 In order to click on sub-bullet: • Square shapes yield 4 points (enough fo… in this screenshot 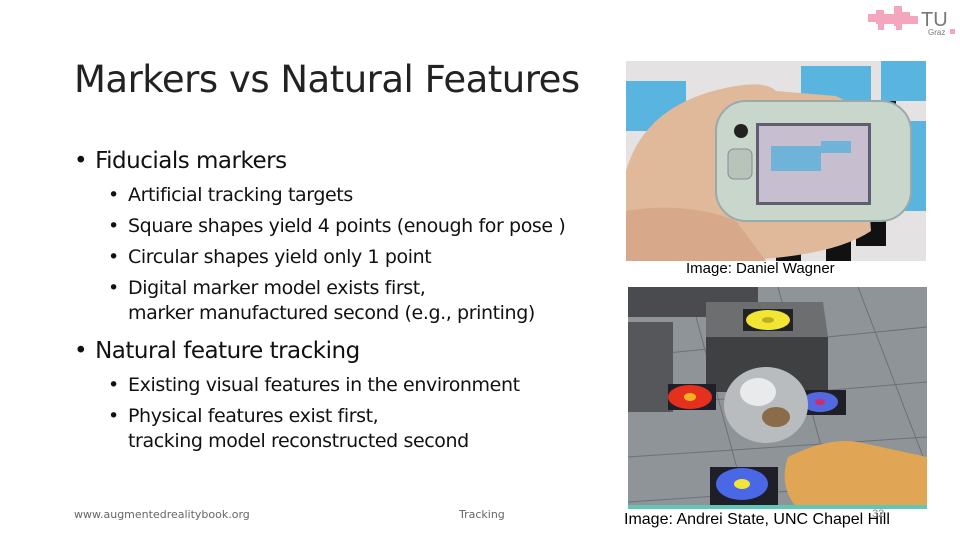, I will do `click(337, 226)`.